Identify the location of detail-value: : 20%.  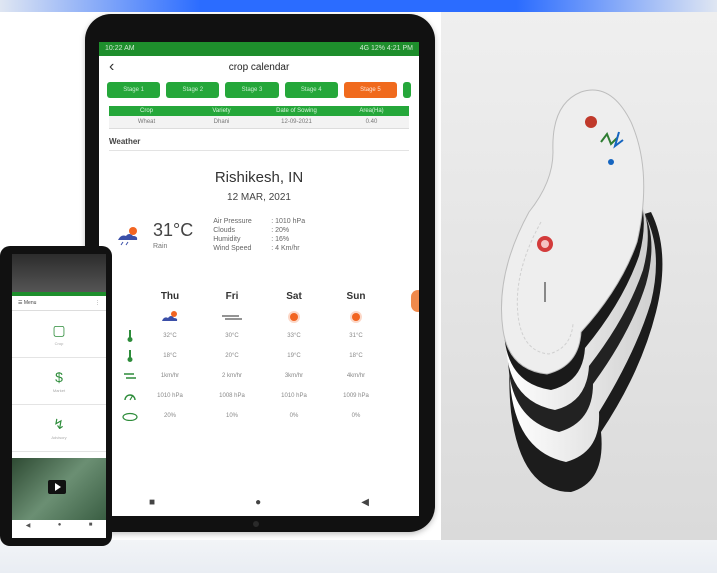
(280, 230).